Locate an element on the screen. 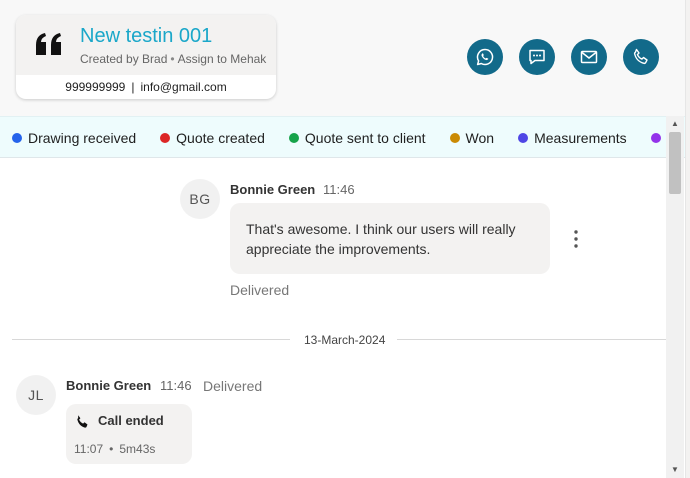  lead-meta: Created by Brad • Assign to Mehak is located at coordinates (173, 59).